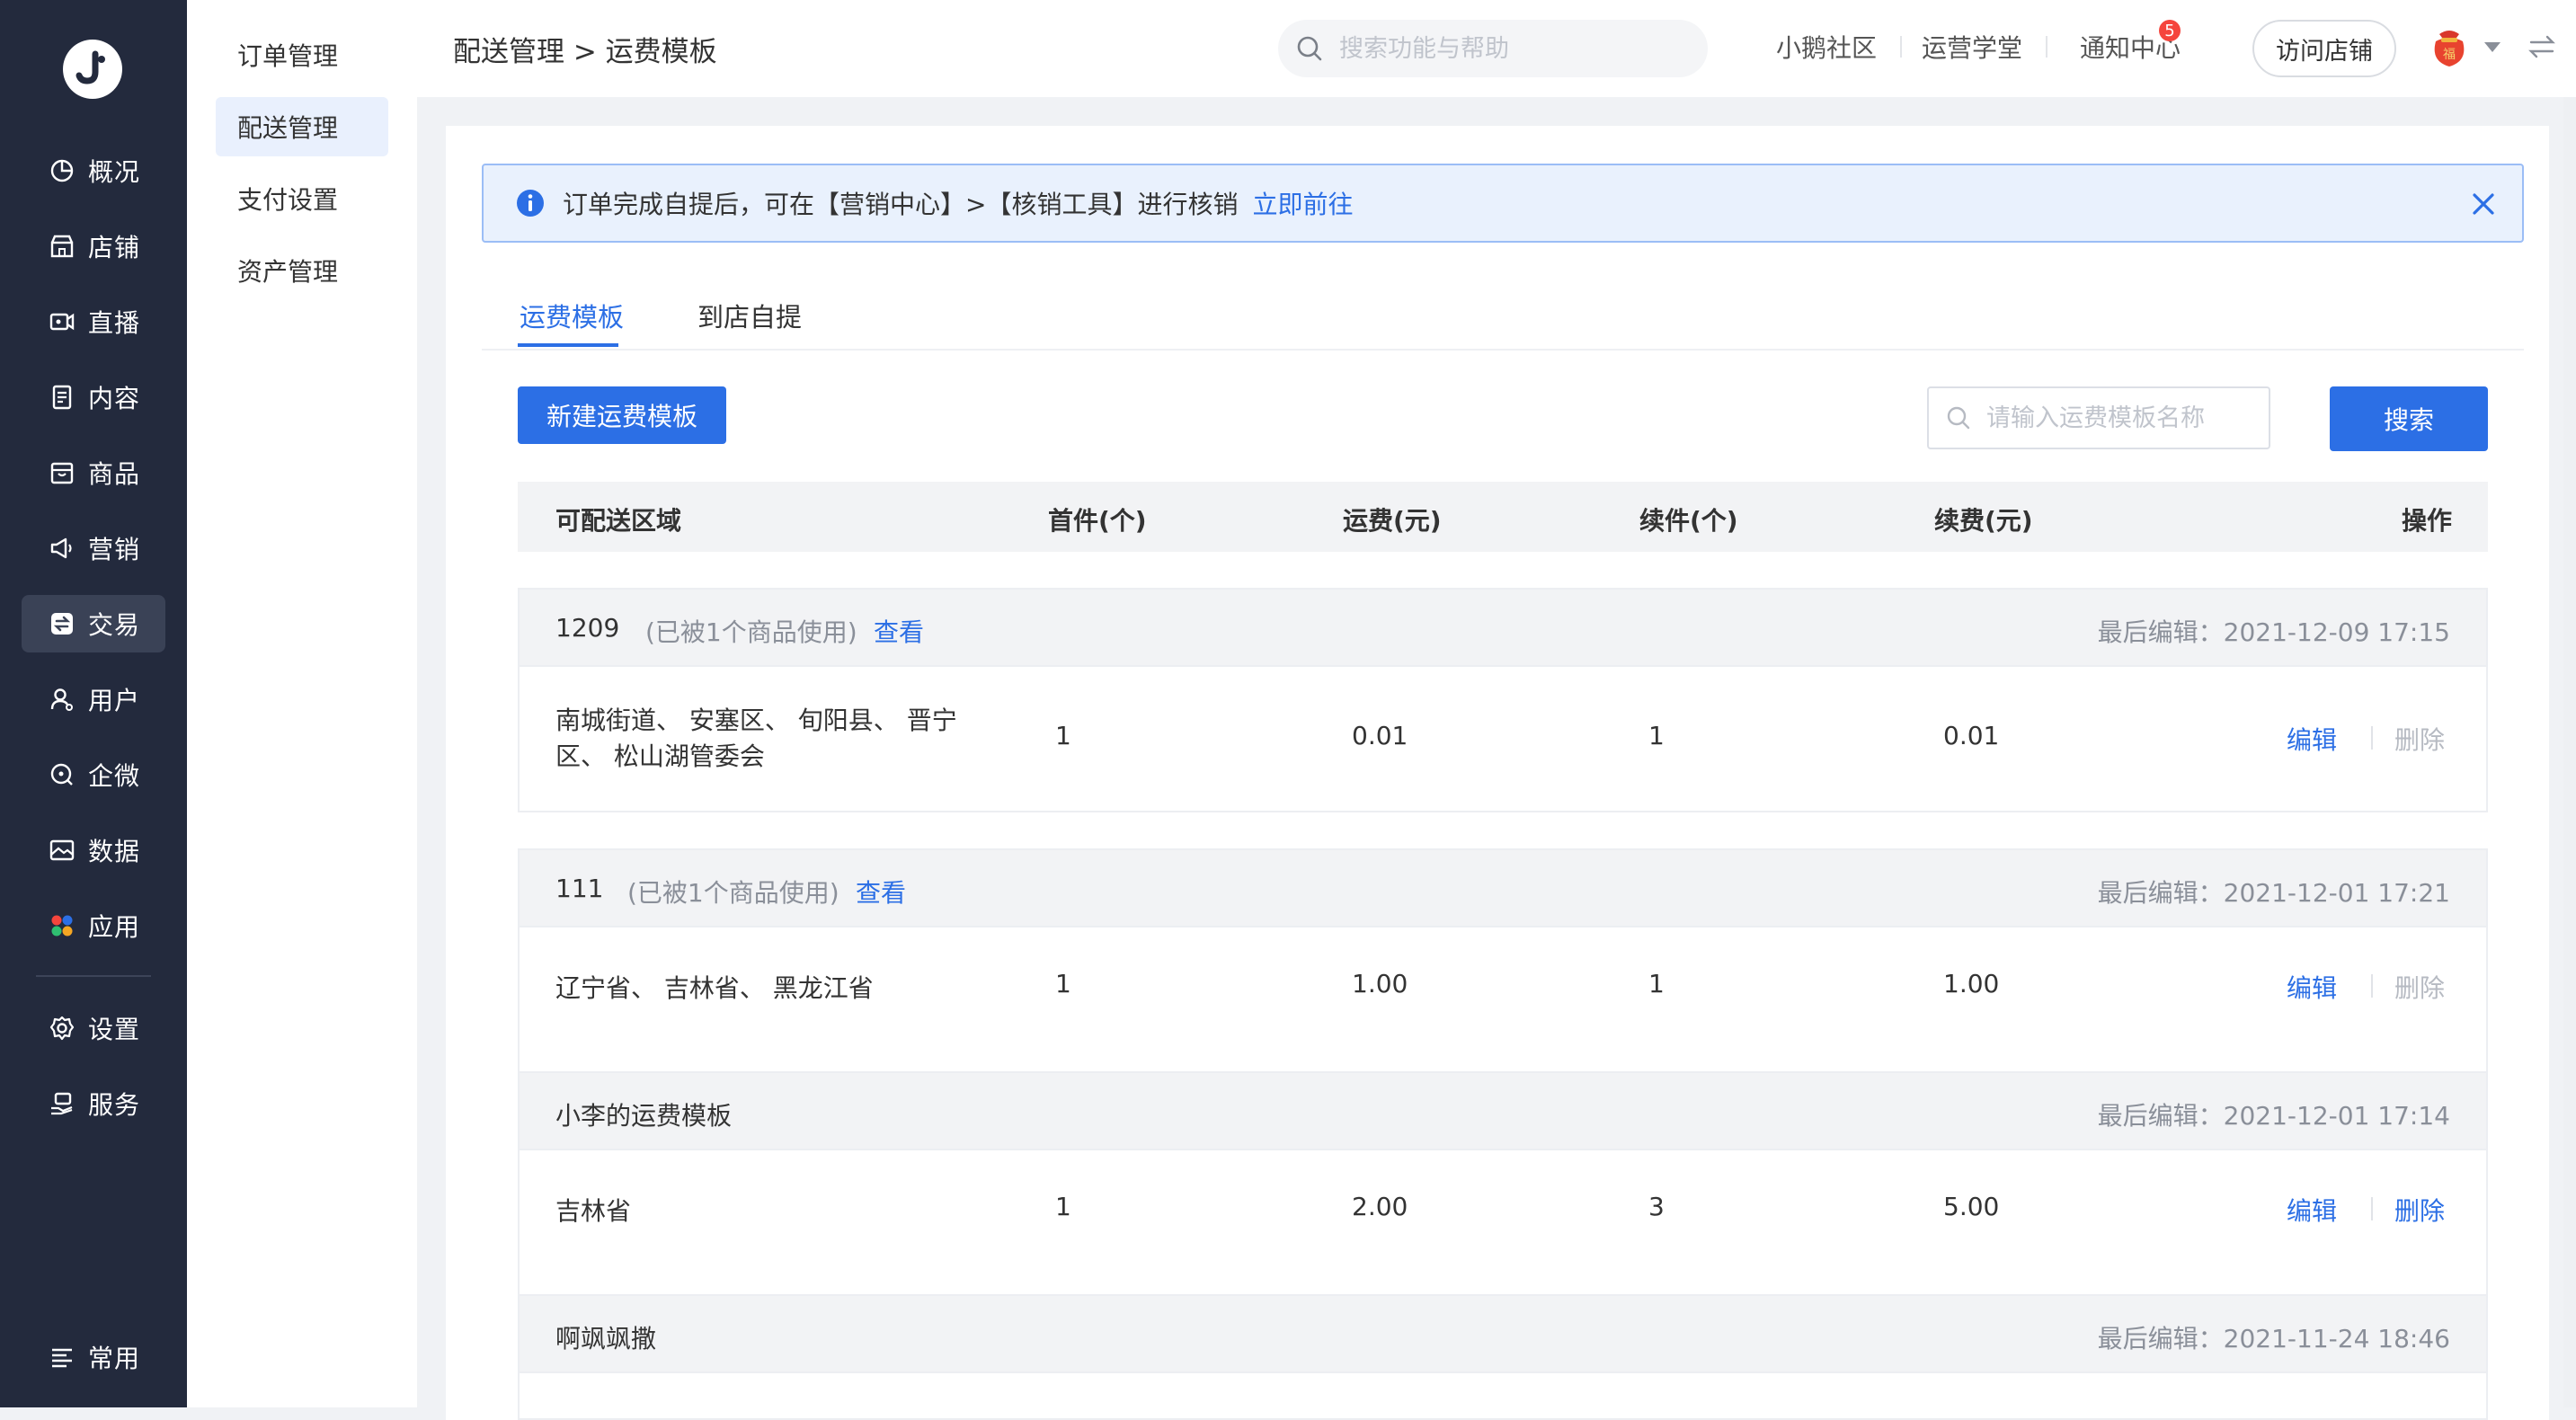 The height and width of the screenshot is (1420, 2576). I want to click on nav-item-marketing: 营销, so click(93, 548).